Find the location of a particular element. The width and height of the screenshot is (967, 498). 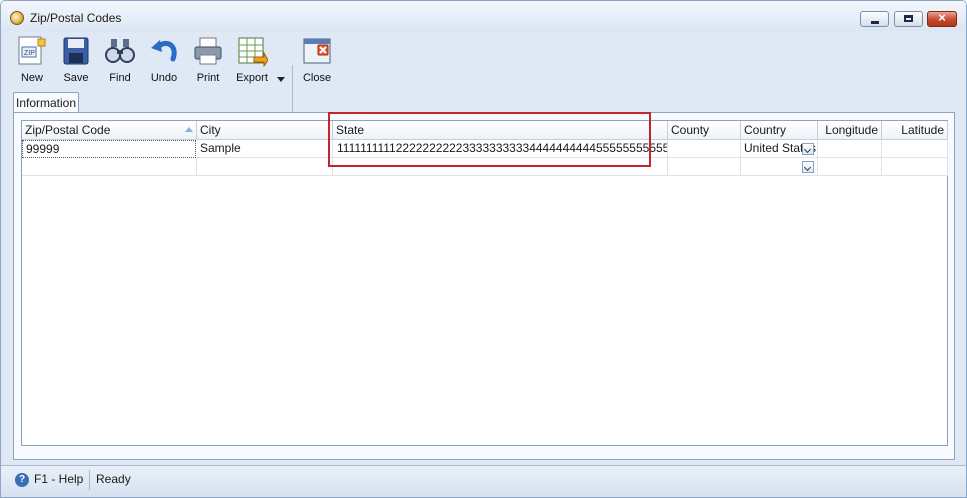

undo-button: Undo is located at coordinates (164, 59).